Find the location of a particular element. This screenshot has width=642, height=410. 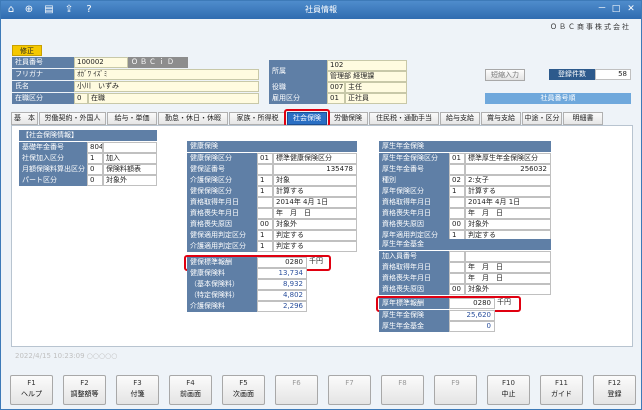

dept-name: 管理部 経理課 is located at coordinates (367, 76).